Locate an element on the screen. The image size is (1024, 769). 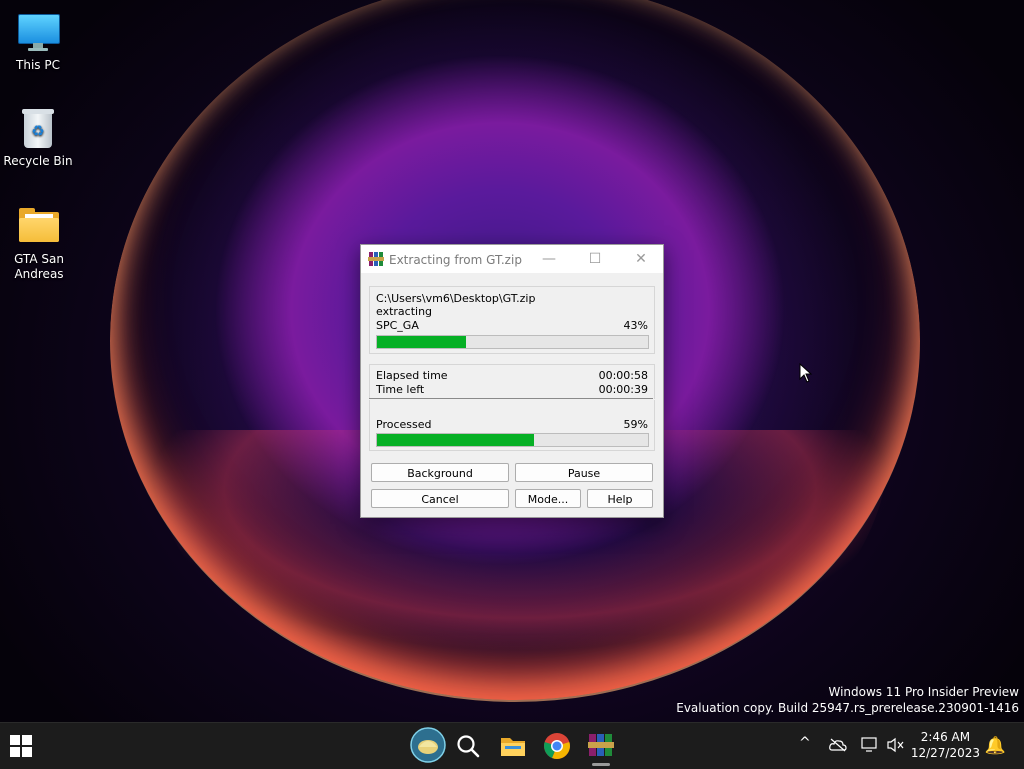
start-icon is located at coordinates (21, 746).